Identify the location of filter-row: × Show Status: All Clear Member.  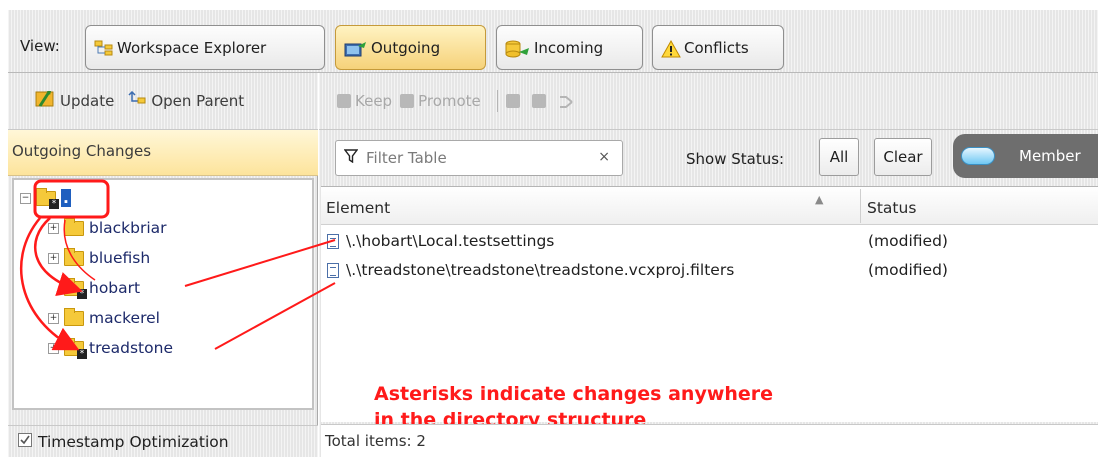
(708, 158).